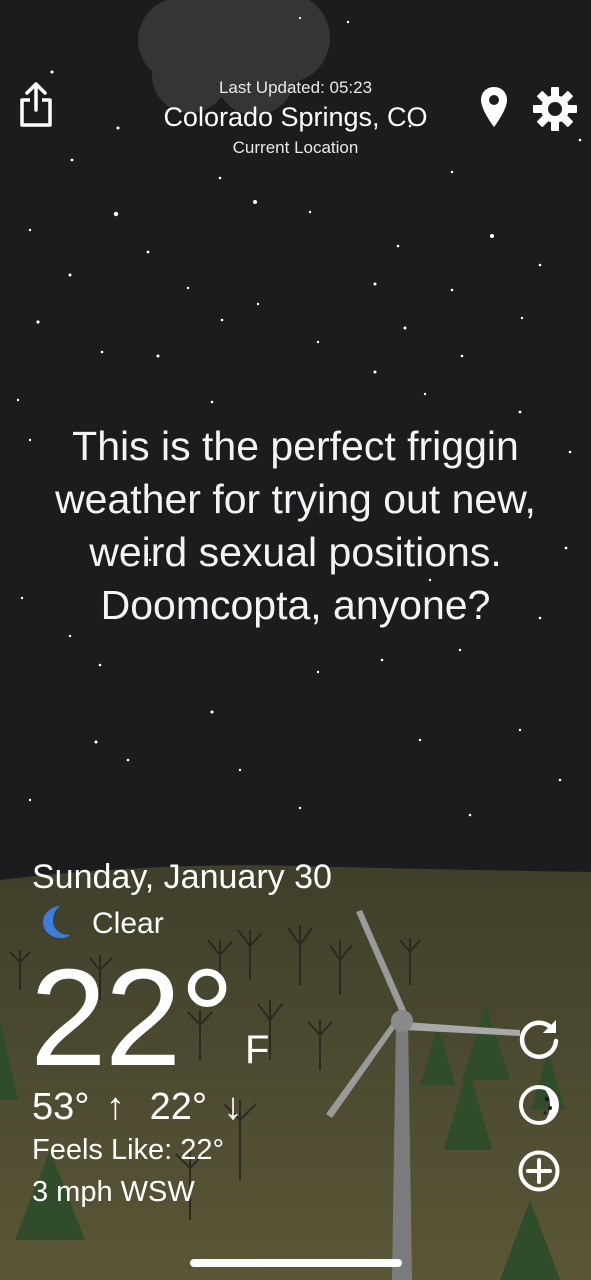 This screenshot has width=591, height=1280. Describe the element at coordinates (132, 1018) in the screenshot. I see `current-temperature: 22°` at that location.